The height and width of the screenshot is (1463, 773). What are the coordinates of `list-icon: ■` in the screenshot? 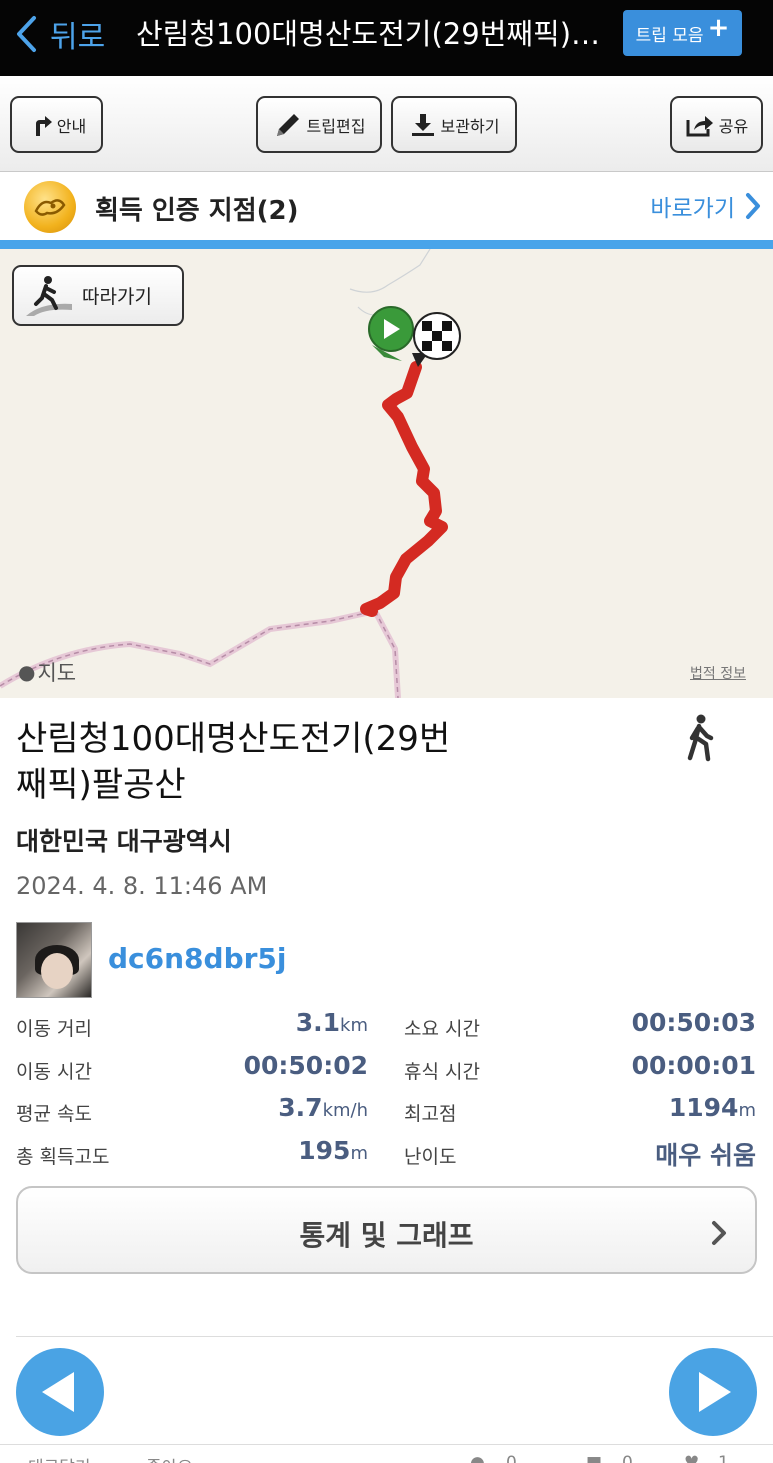 It's located at (594, 1458).